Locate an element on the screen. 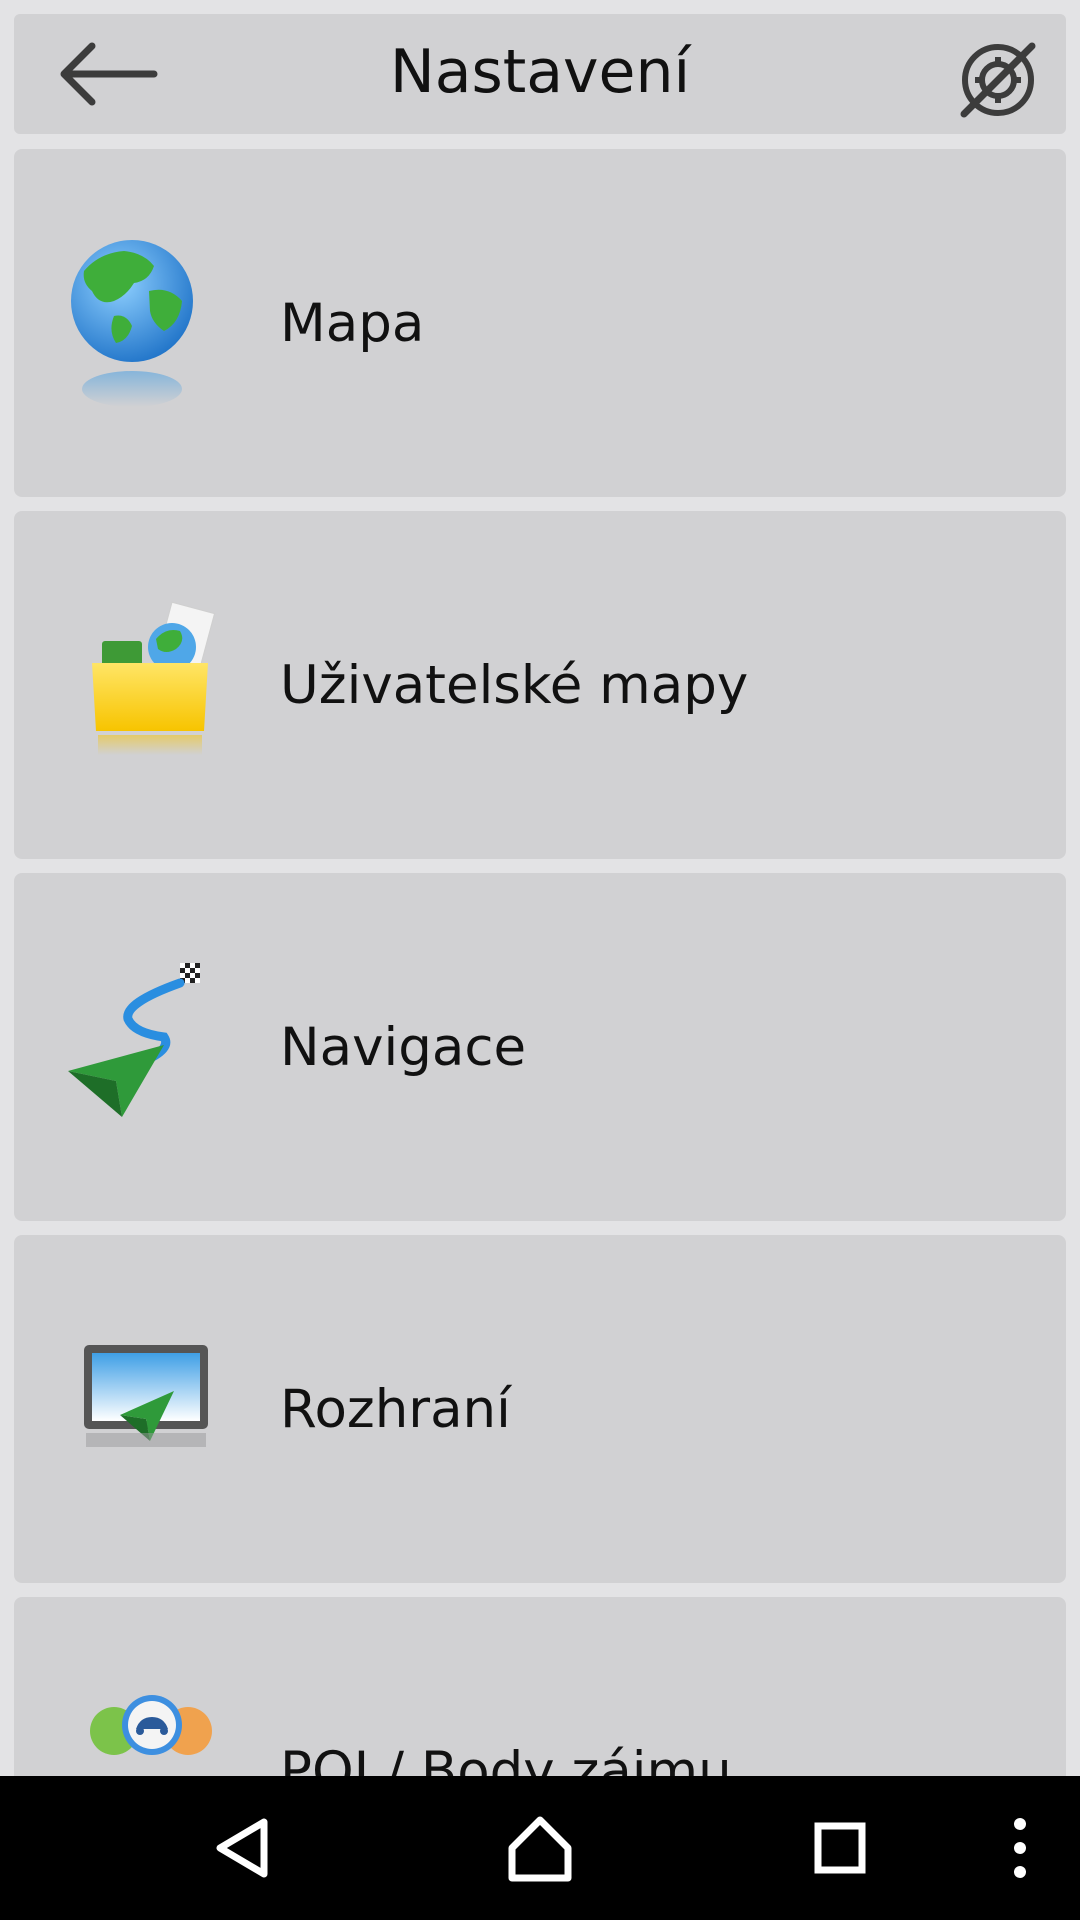 This screenshot has width=1080, height=1920. header-bar: Nastavení is located at coordinates (540, 74).